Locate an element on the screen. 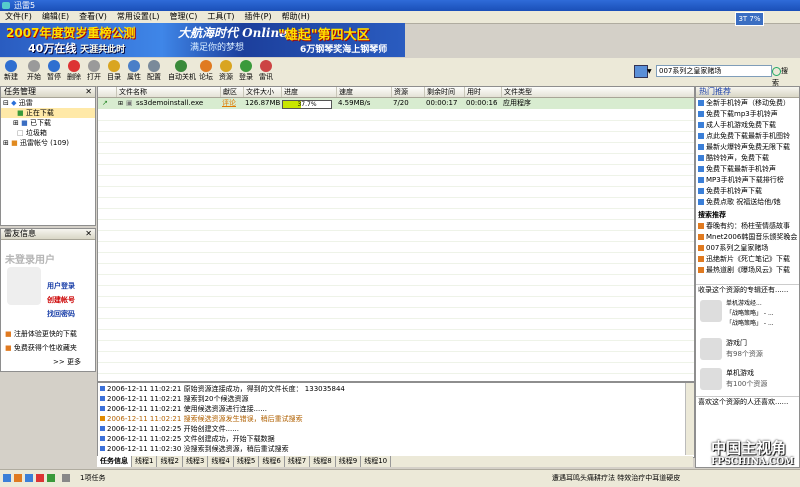 This screenshot has height=487, width=800. tree-item-thunder-account: ⊞ ■ 迅雷帐兮 (109) is located at coordinates (48, 143).